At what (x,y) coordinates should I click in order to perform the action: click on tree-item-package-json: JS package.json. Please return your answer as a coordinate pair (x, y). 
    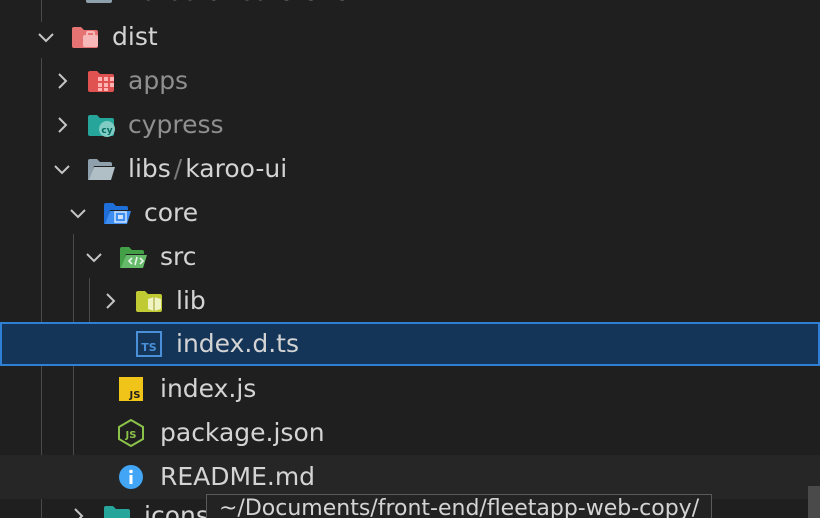
    Looking at the image, I should click on (410, 433).